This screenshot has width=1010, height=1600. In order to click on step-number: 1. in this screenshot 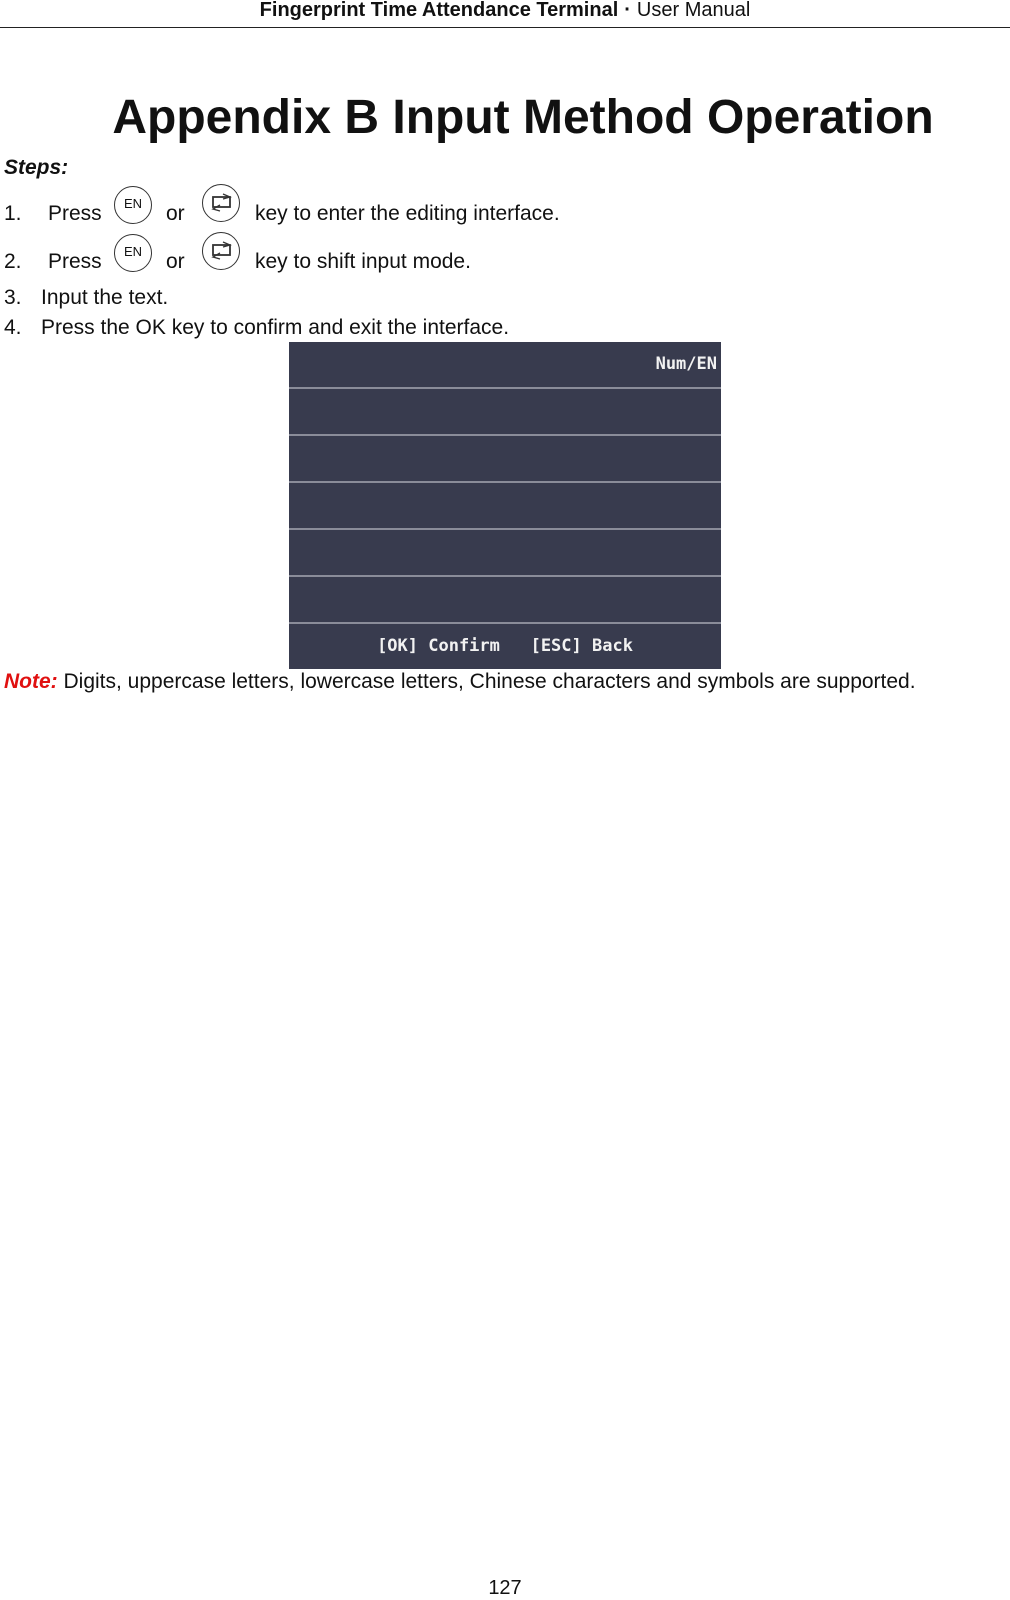, I will do `click(13, 213)`.